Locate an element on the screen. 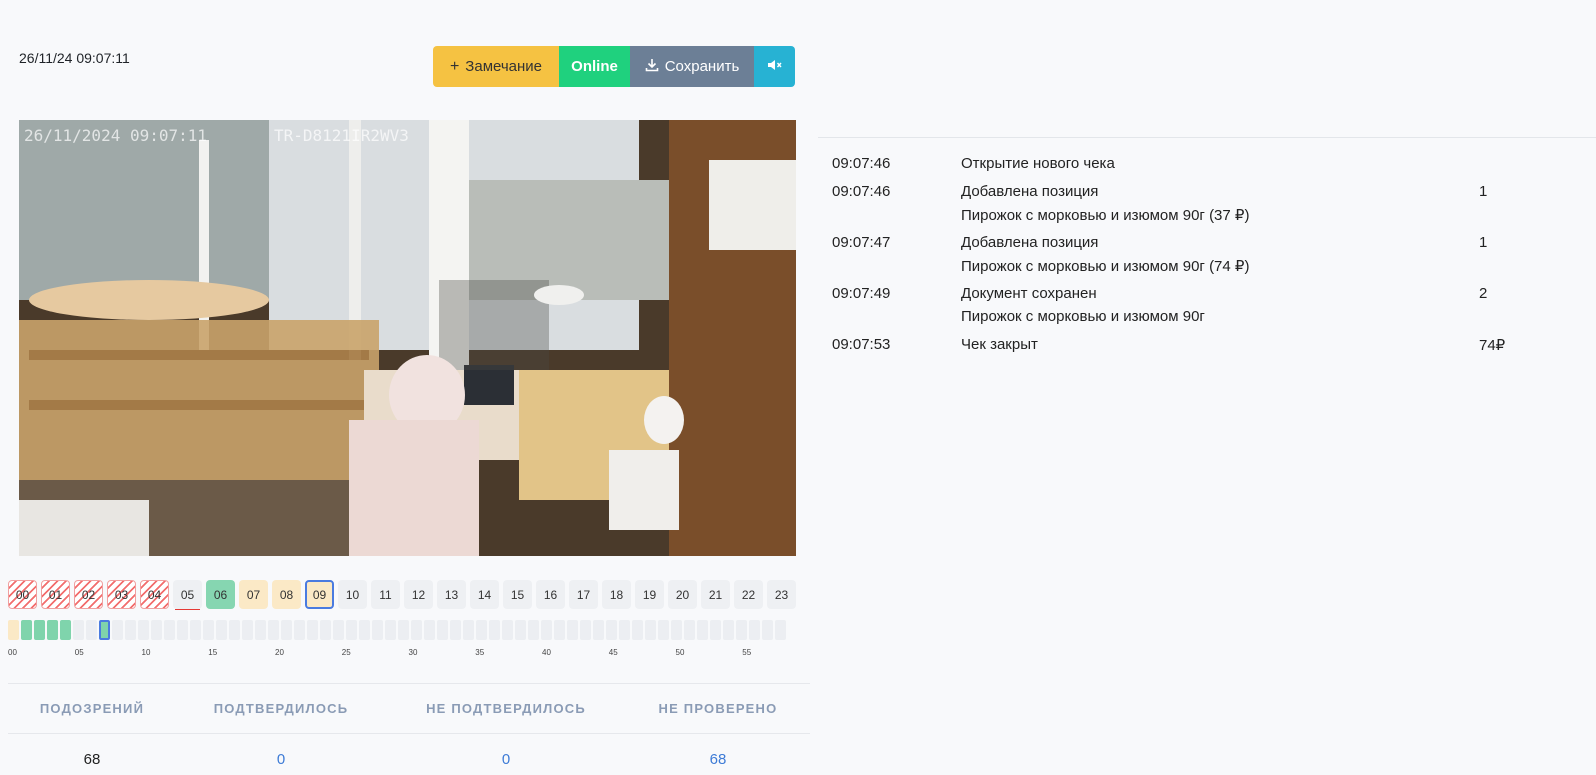  hour-button: 09 is located at coordinates (319, 594).